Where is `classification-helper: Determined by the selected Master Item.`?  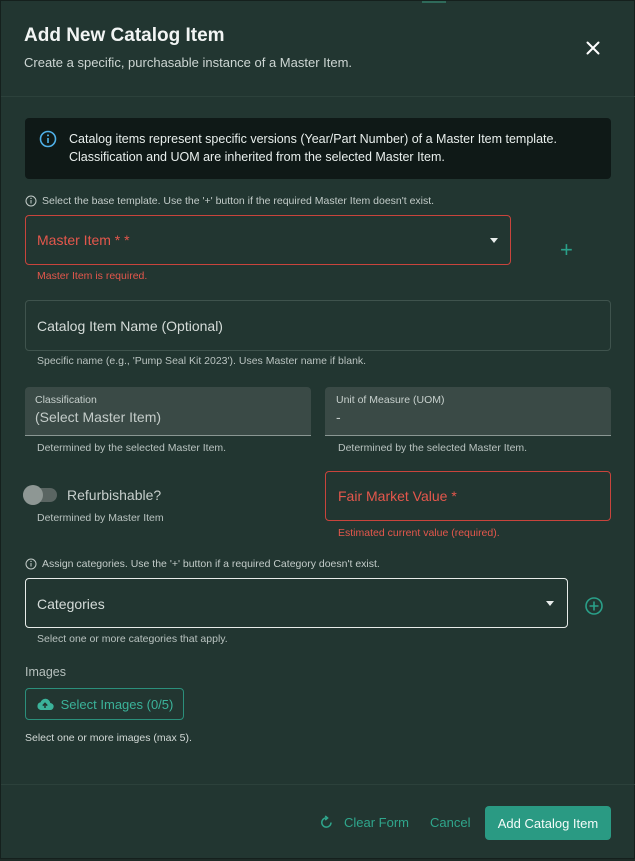 classification-helper: Determined by the selected Master Item. is located at coordinates (132, 448).